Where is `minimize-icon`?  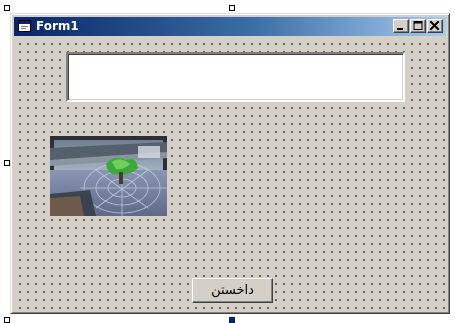
minimize-icon is located at coordinates (400, 29).